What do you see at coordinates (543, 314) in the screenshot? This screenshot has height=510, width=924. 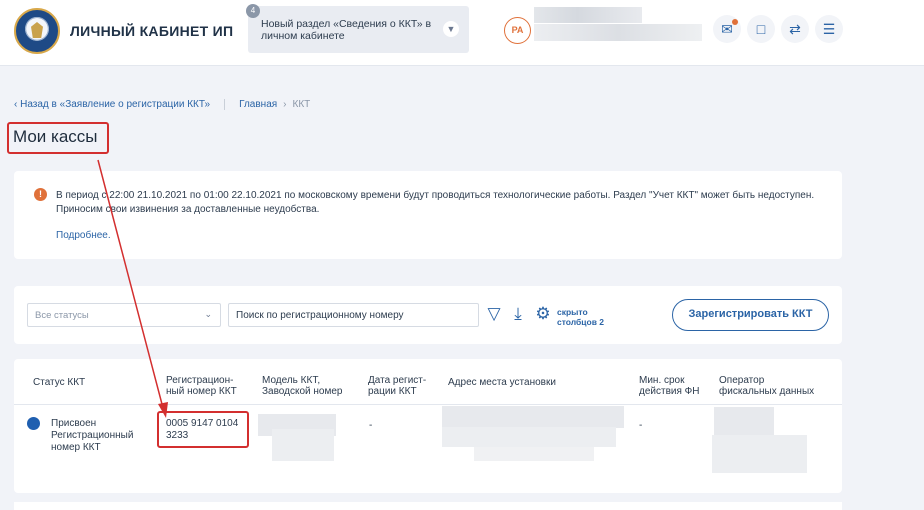 I see `gear-icon: ⚙` at bounding box center [543, 314].